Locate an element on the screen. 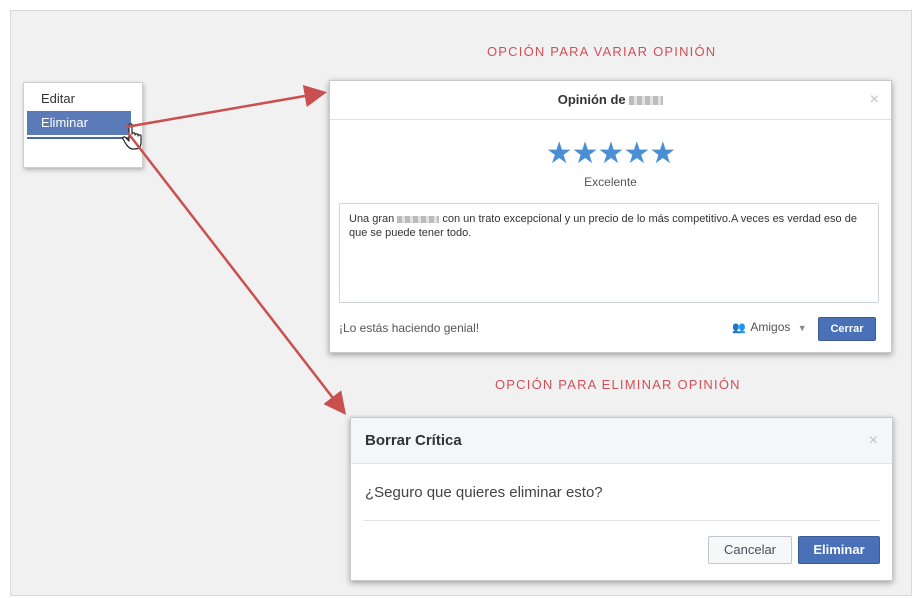 The image size is (924, 598). delete-dialog-title: Borrar Crítica is located at coordinates (621, 441).